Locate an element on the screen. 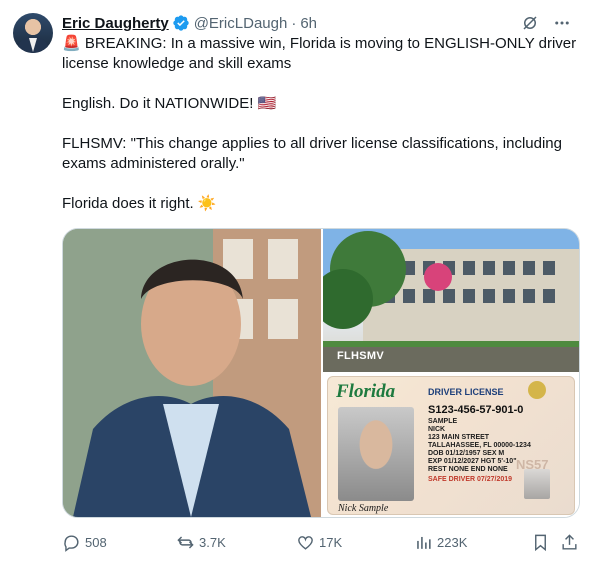  repost-button: 3.7K is located at coordinates (201, 542).